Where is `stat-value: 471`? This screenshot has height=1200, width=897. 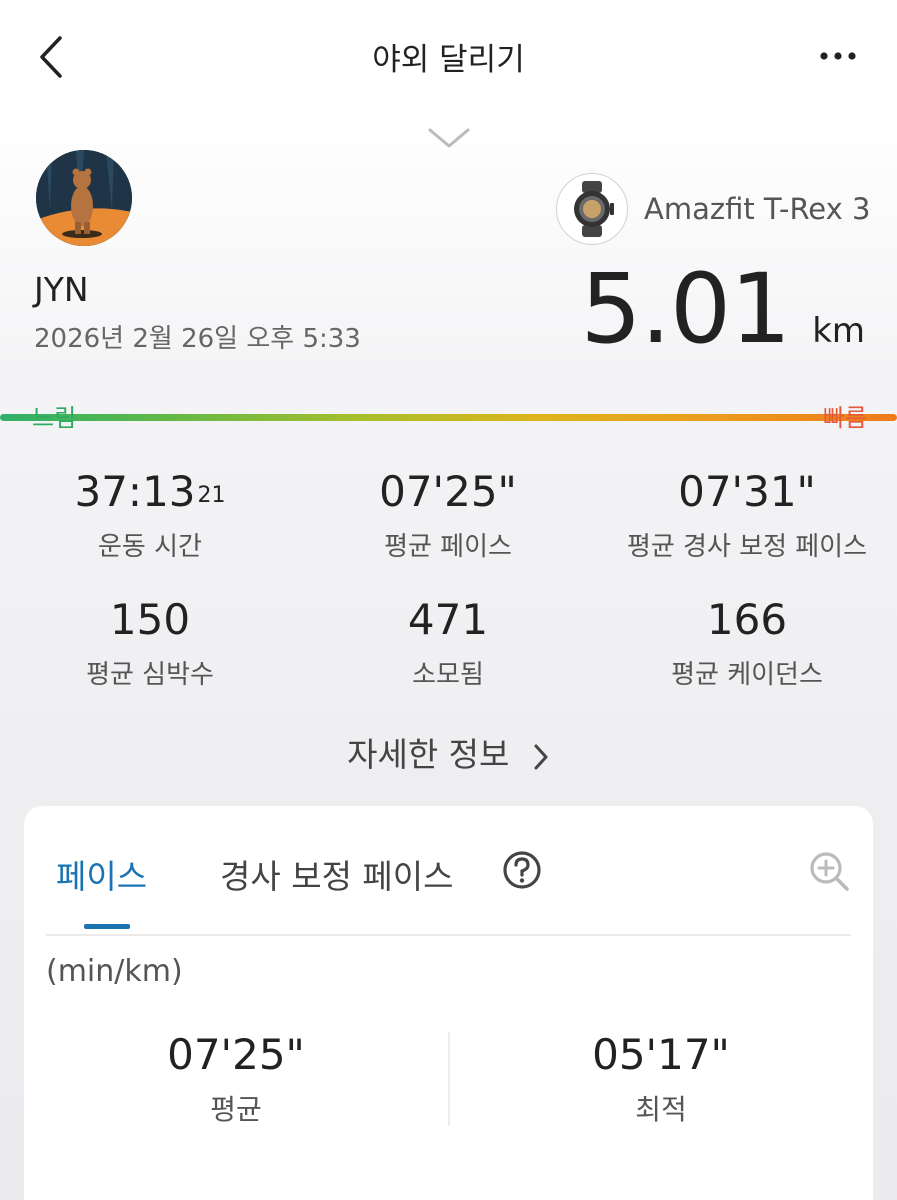 stat-value: 471 is located at coordinates (448, 619).